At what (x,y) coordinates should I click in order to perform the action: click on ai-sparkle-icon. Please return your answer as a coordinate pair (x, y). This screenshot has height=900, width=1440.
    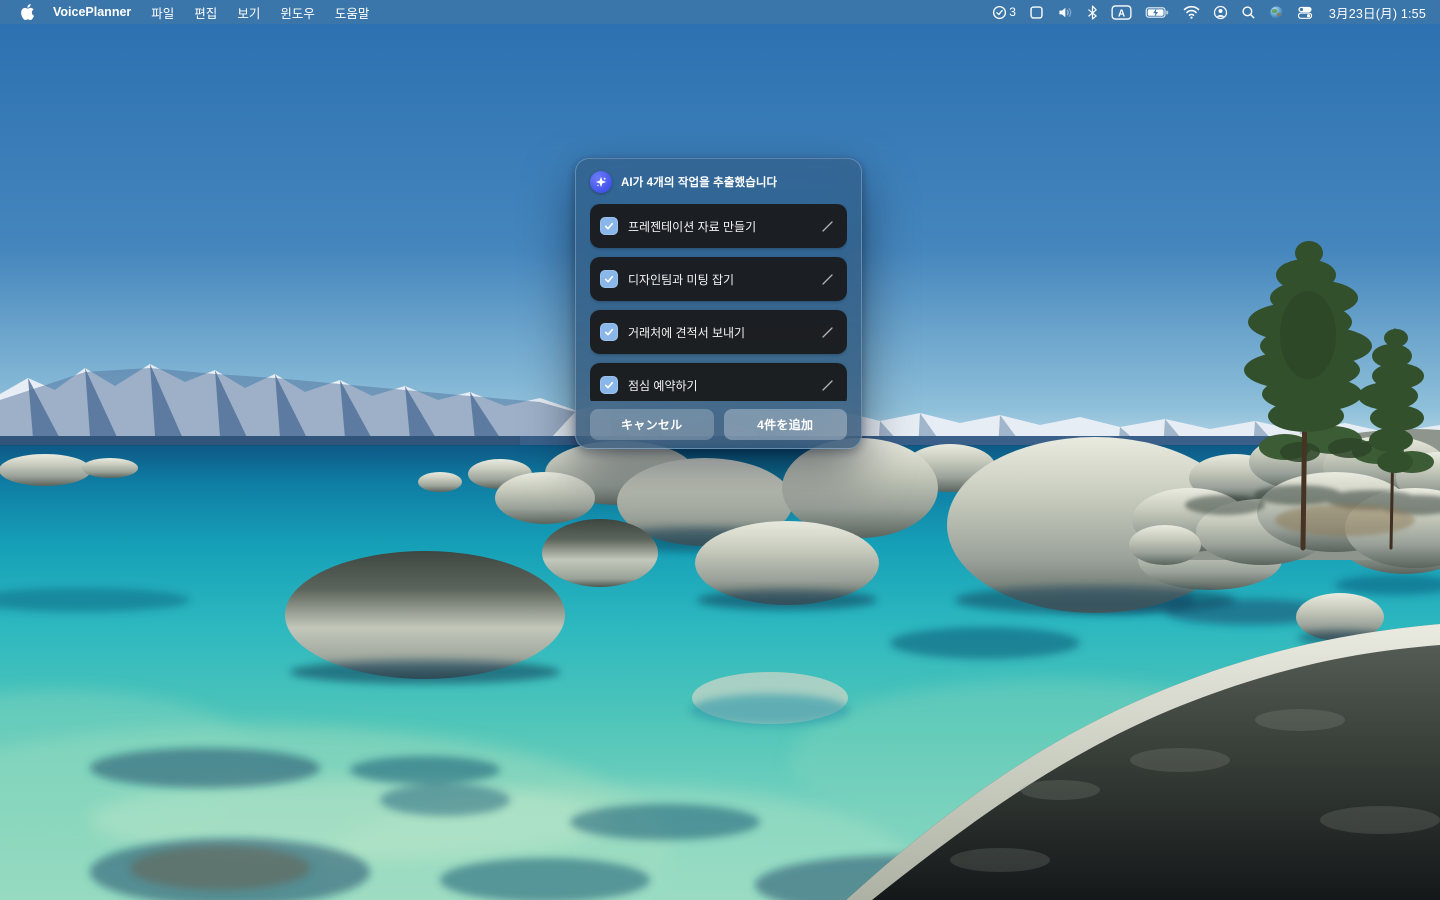
    Looking at the image, I should click on (601, 182).